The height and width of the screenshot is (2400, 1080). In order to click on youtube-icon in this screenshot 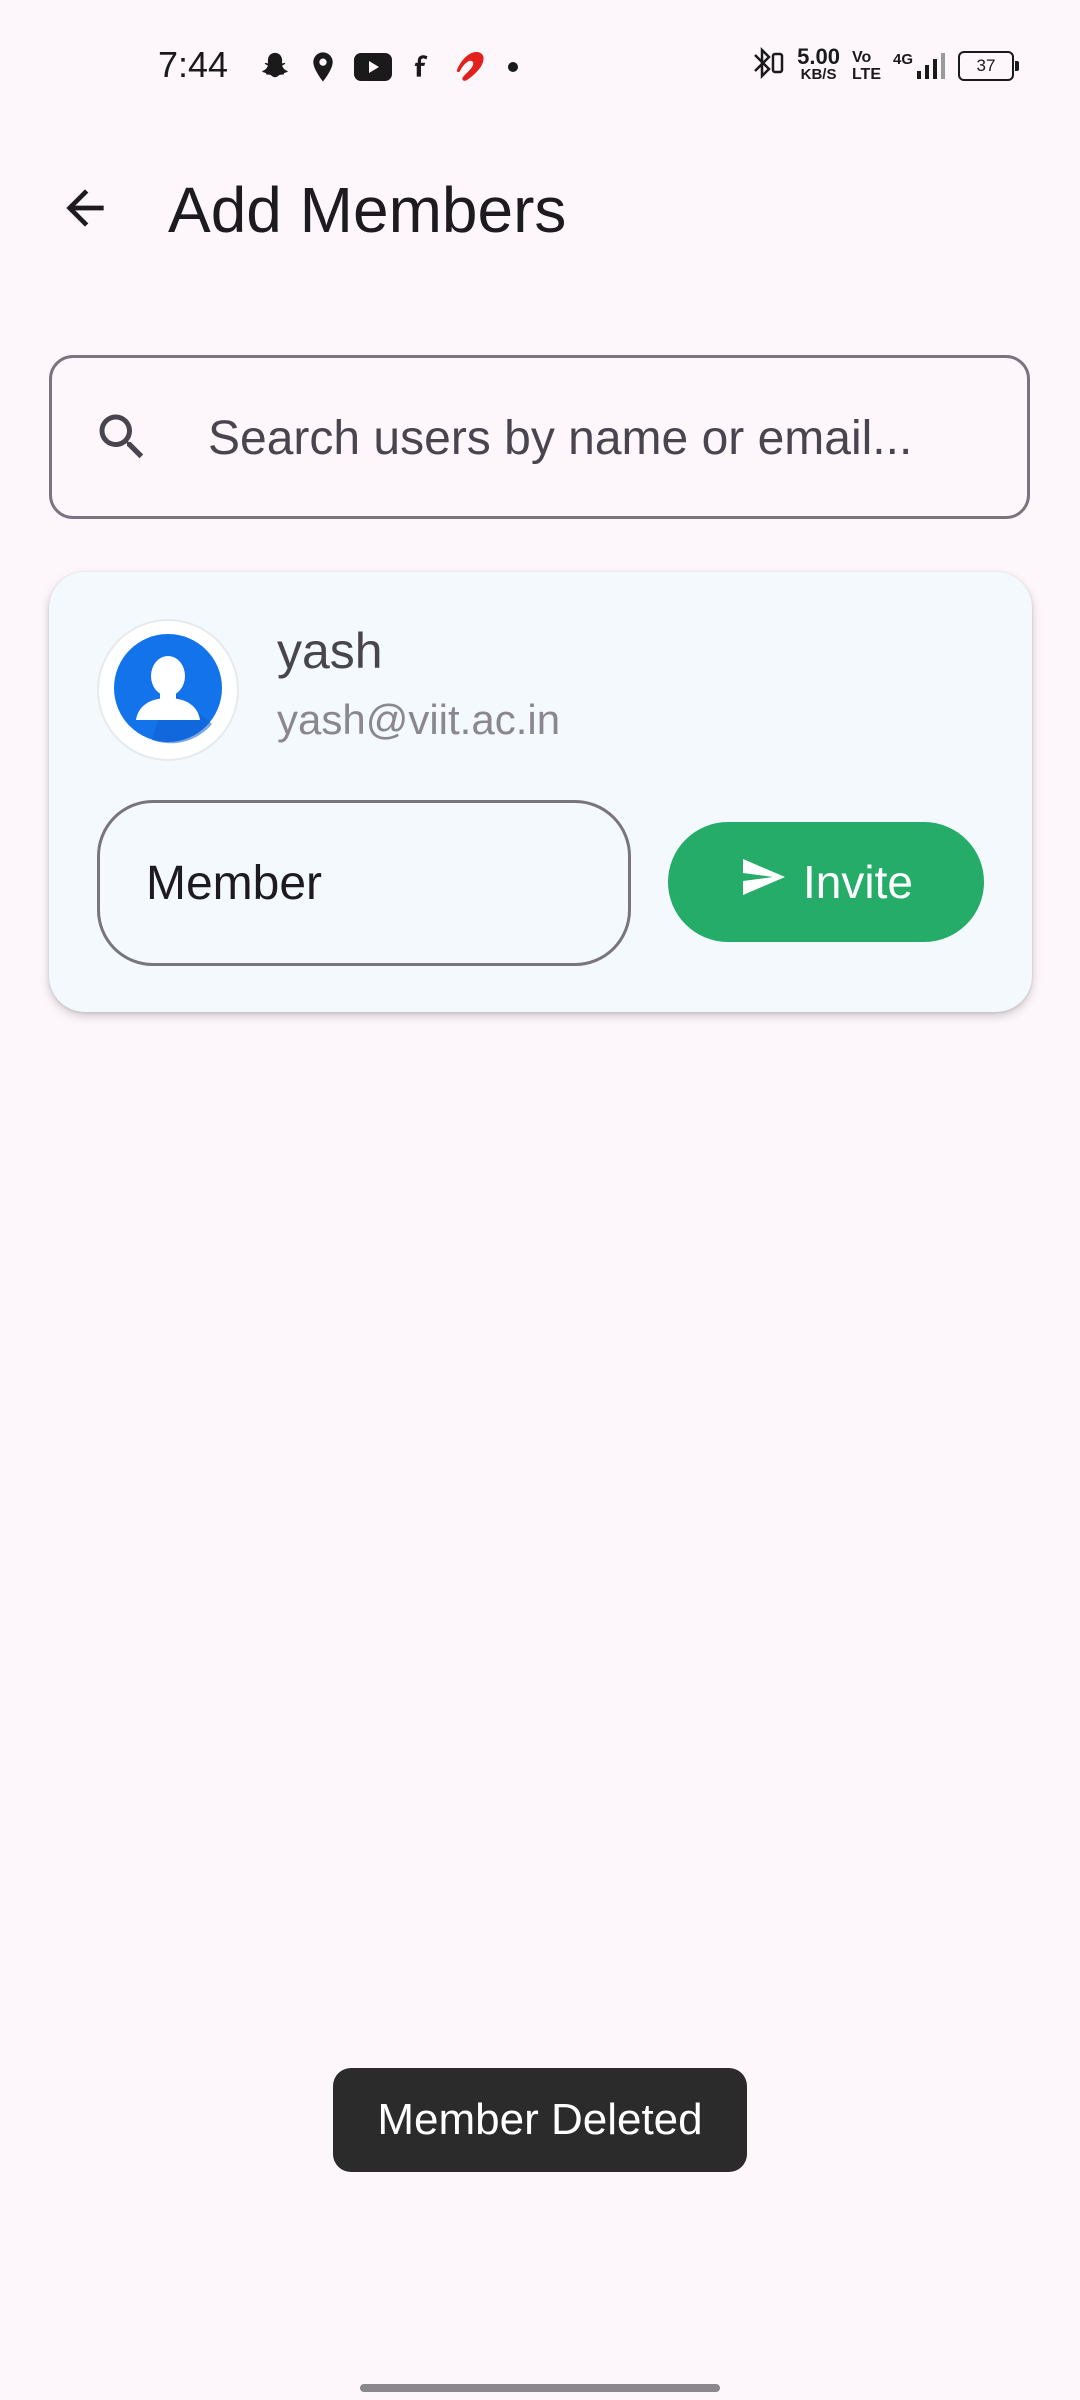, I will do `click(373, 67)`.